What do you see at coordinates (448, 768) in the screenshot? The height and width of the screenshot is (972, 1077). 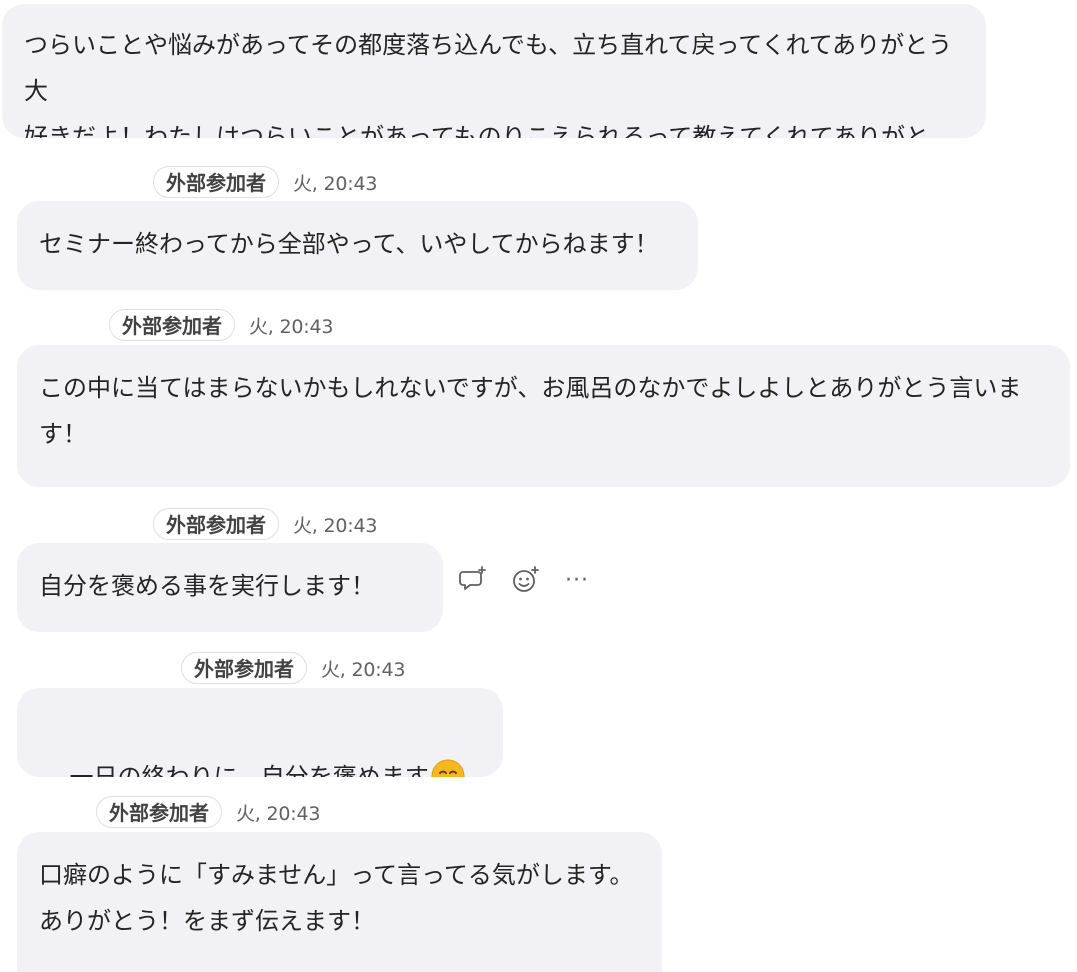 I see `smiling-face-emoji-icon` at bounding box center [448, 768].